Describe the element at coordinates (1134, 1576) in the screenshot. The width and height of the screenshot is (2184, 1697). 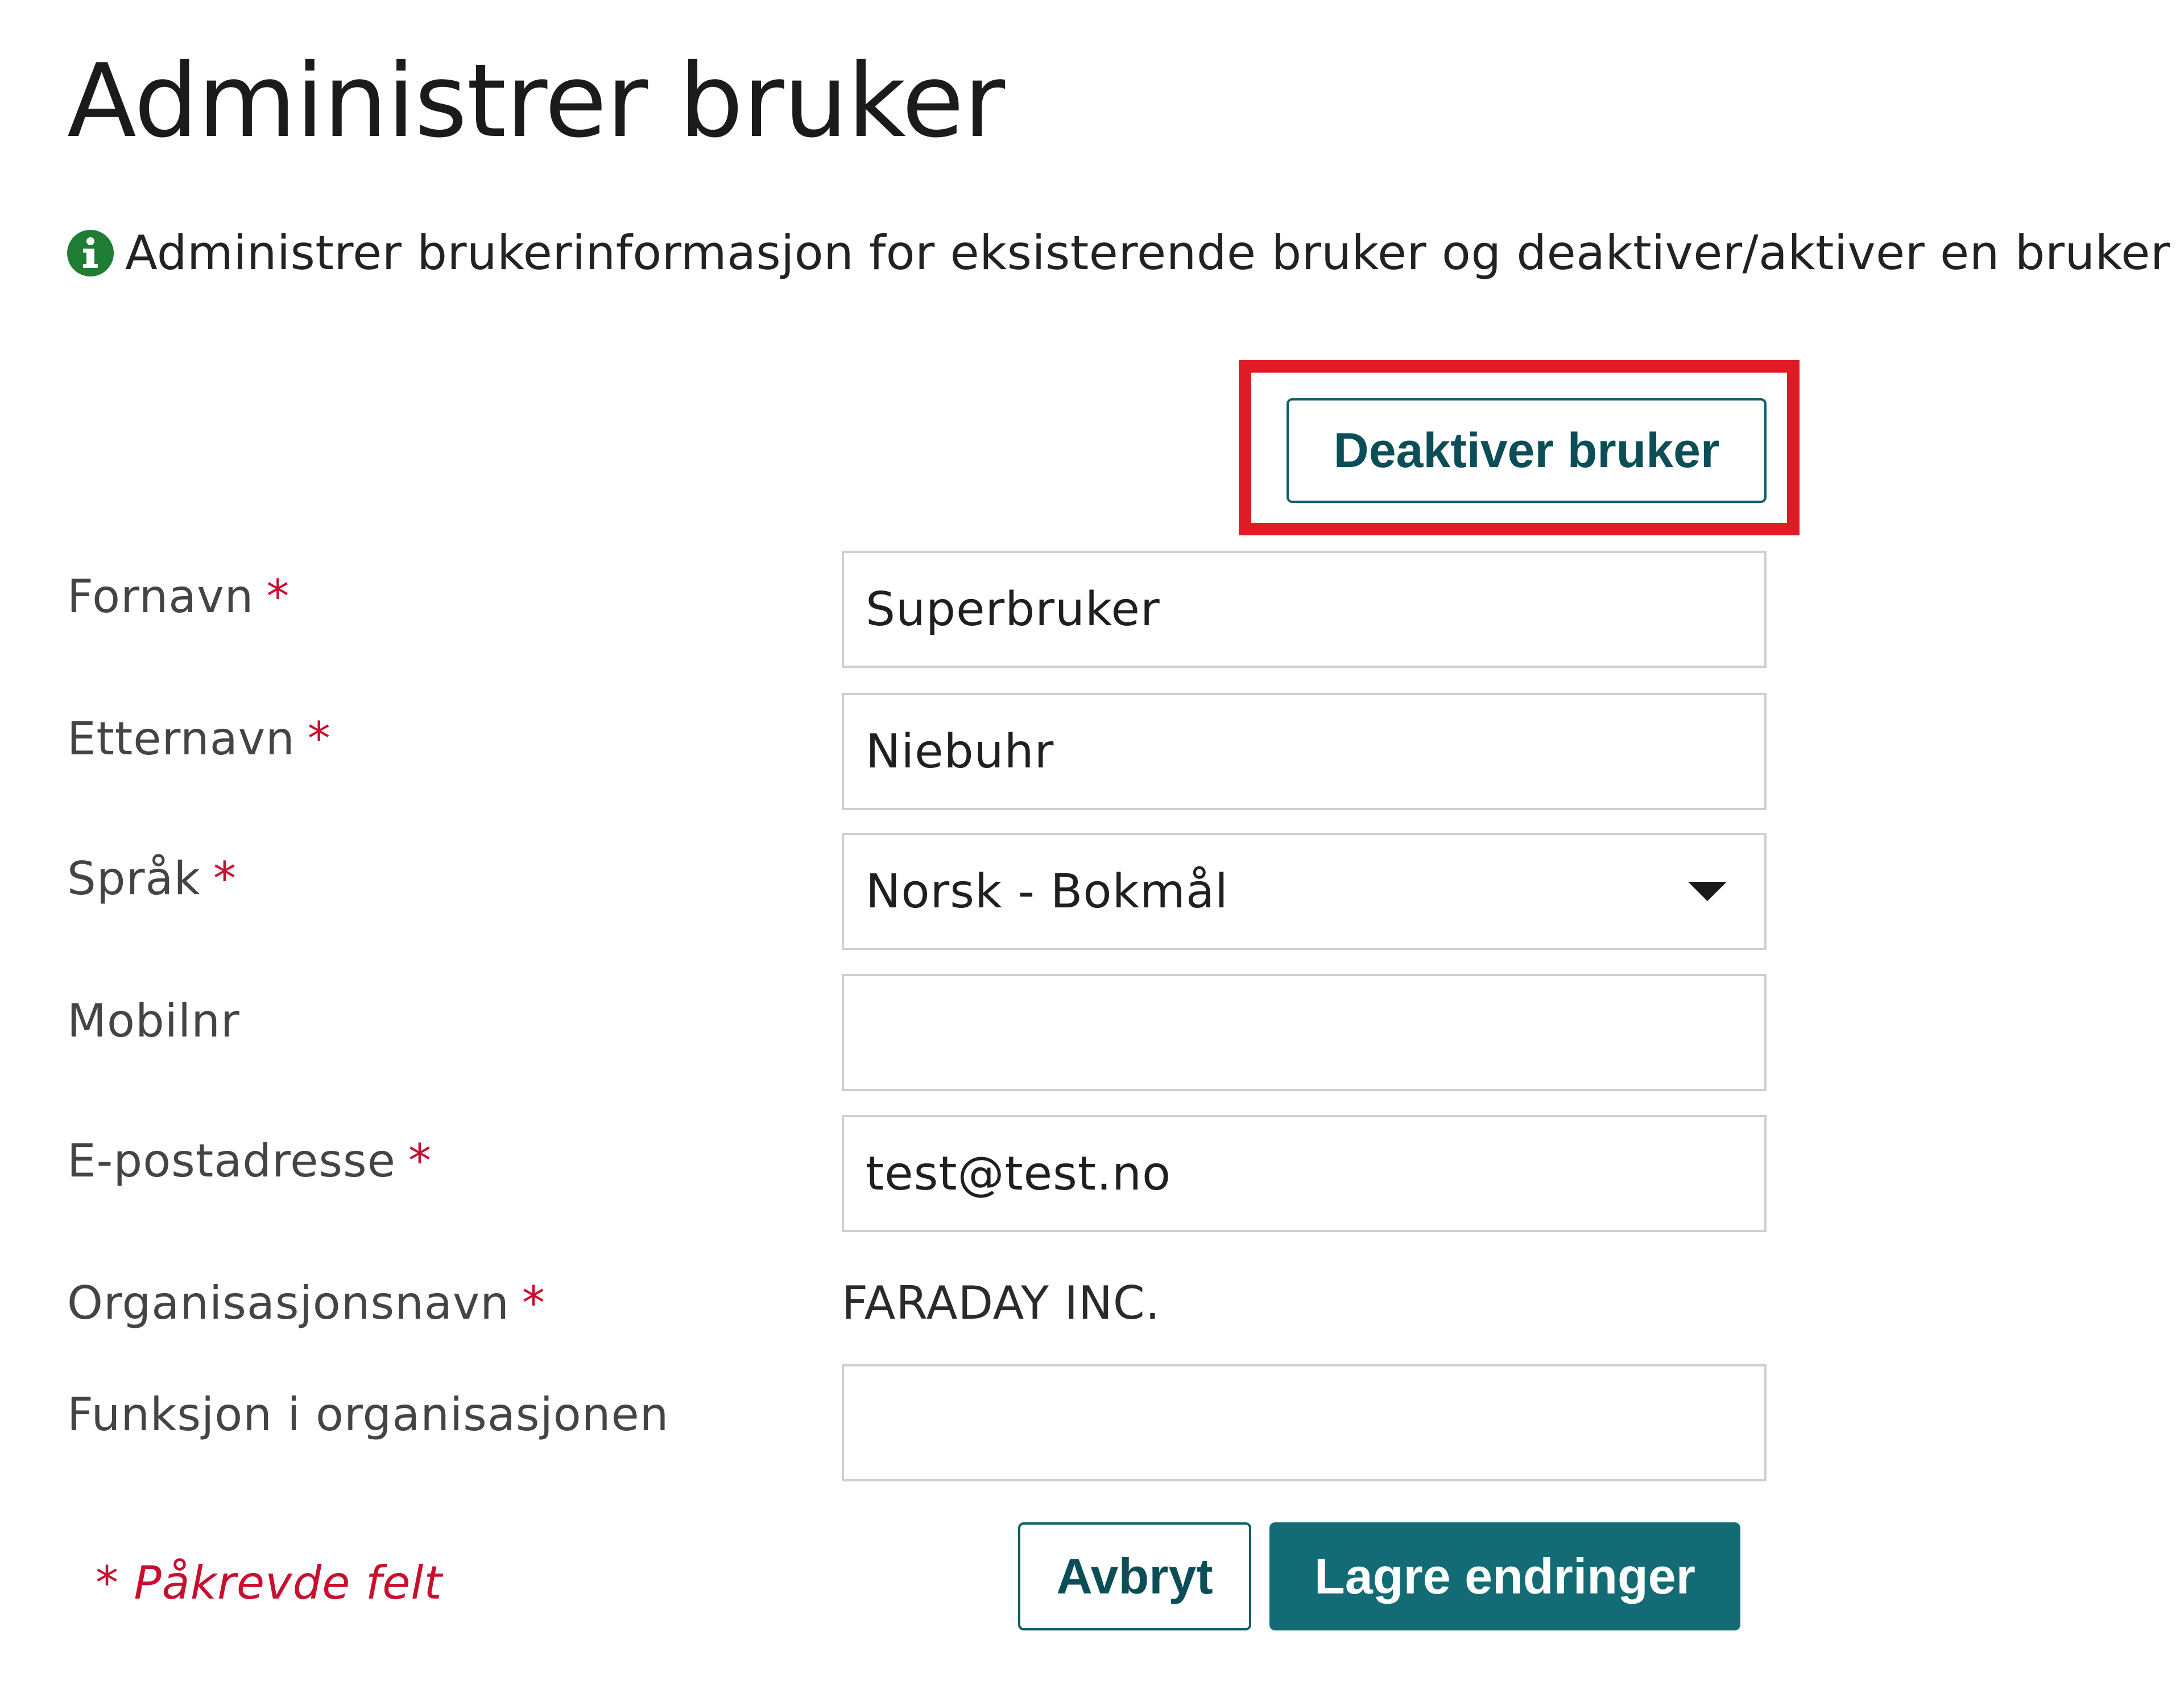
I see `cancel-button: Avbryt` at that location.